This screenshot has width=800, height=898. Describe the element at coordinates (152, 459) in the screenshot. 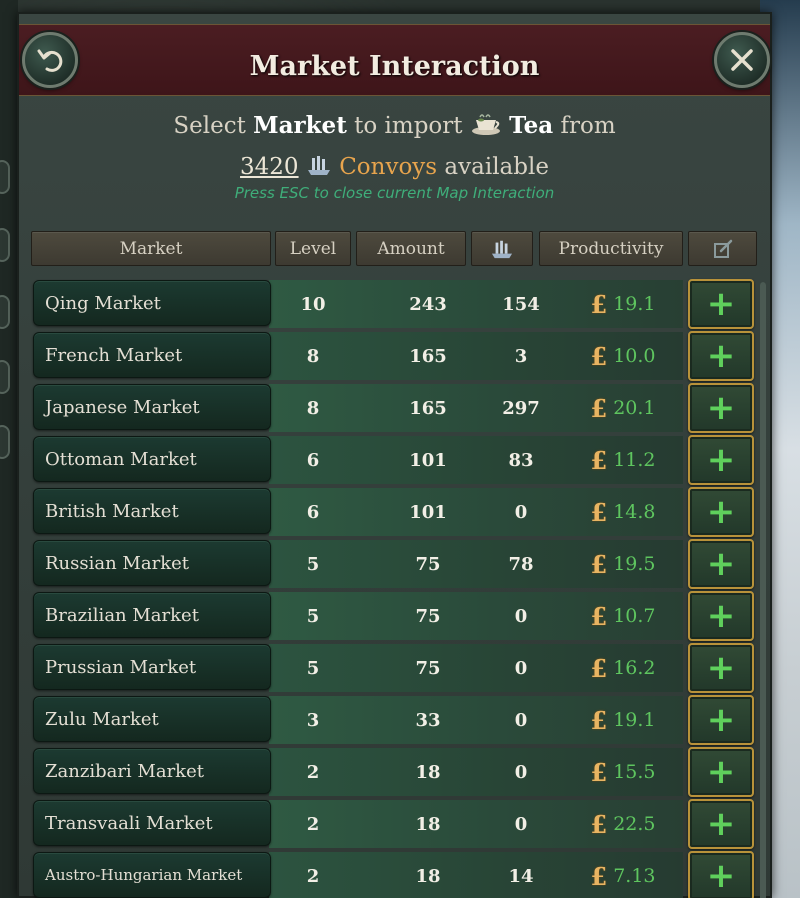

I see `market-name-button: Ottoman Market` at that location.